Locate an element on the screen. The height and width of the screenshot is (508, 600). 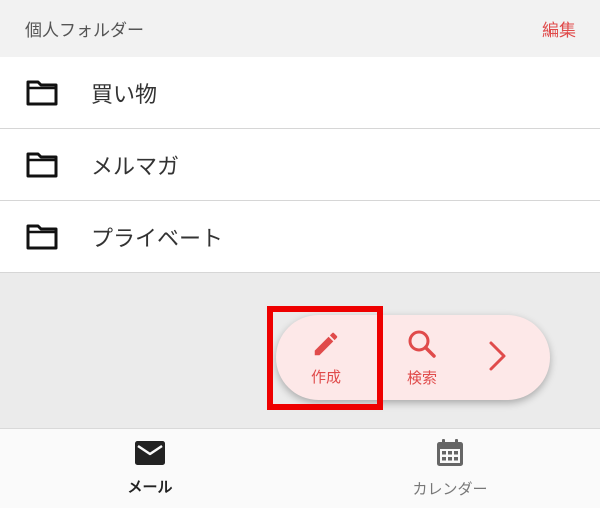
search-button: 検索 is located at coordinates (422, 358).